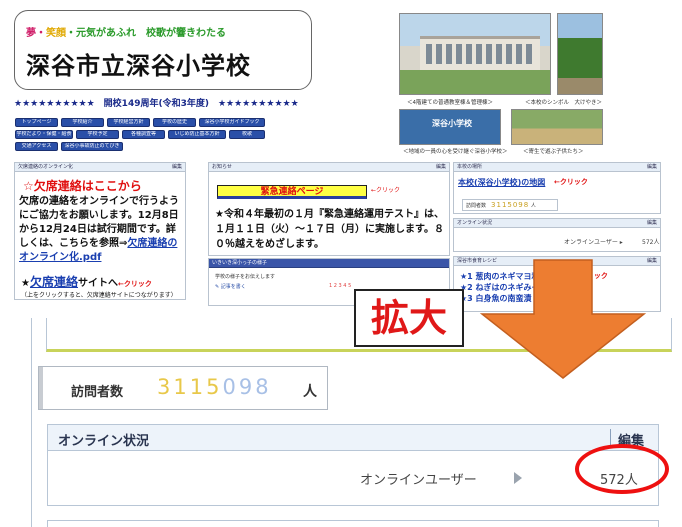  Describe the element at coordinates (564, 103) in the screenshot. I see `photo-caption: ＜本校のシンボル 大けやき＞` at that location.